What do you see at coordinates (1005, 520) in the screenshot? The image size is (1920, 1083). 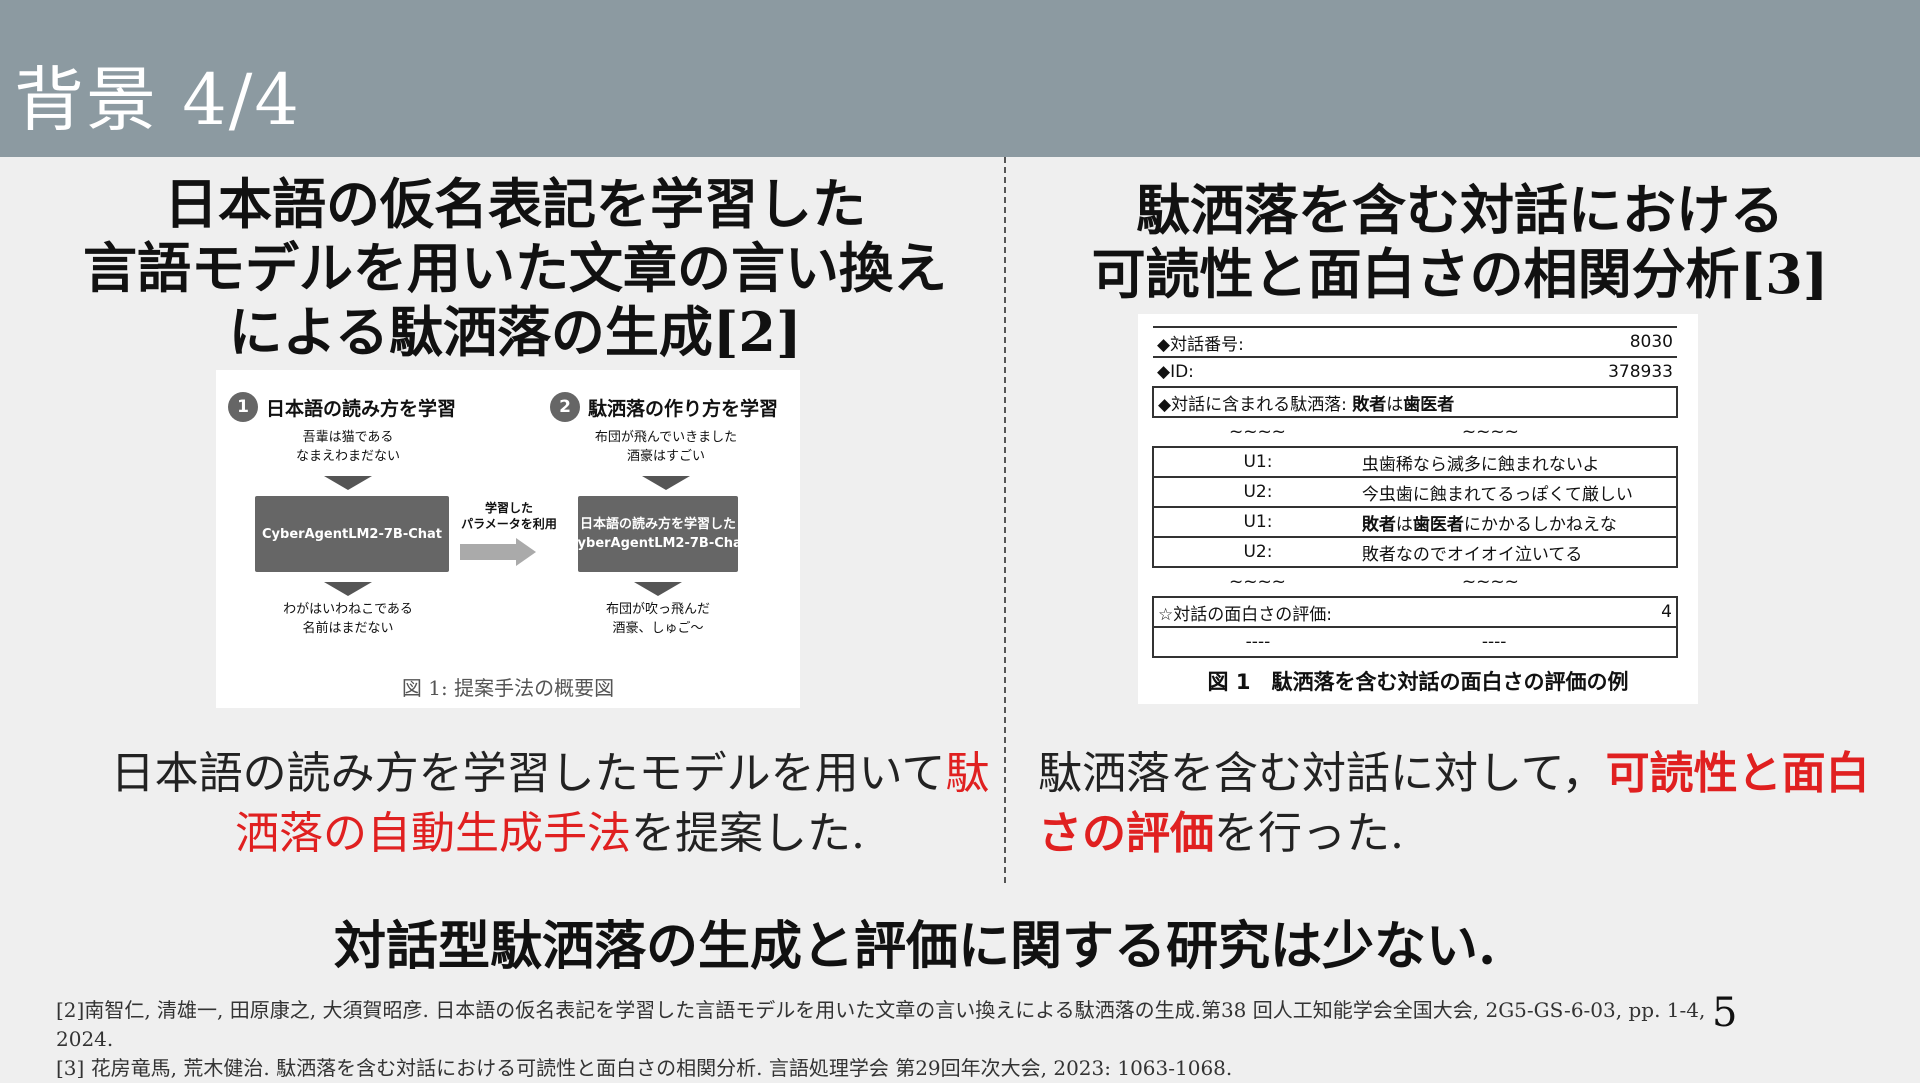 I see `column-divider` at bounding box center [1005, 520].